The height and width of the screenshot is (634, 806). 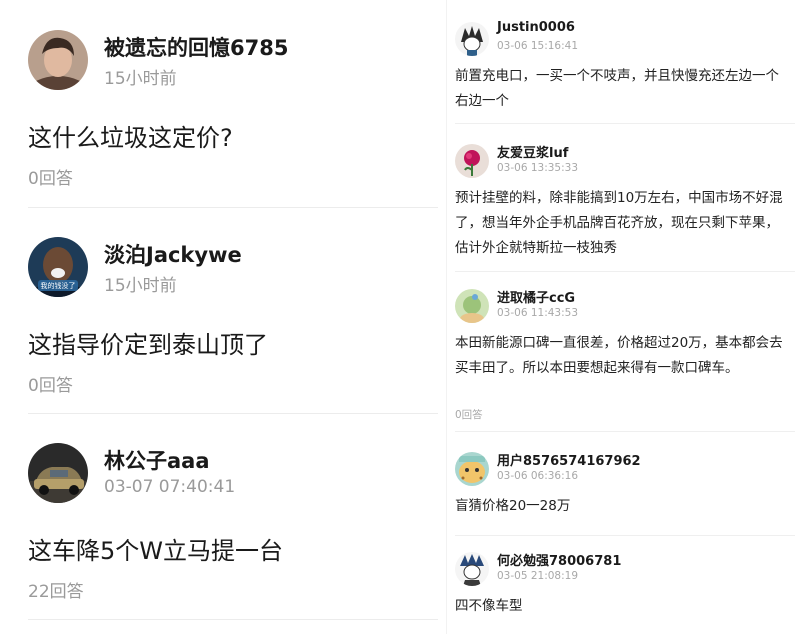 I want to click on post-time: 03-07 07:40:41, so click(x=170, y=487).